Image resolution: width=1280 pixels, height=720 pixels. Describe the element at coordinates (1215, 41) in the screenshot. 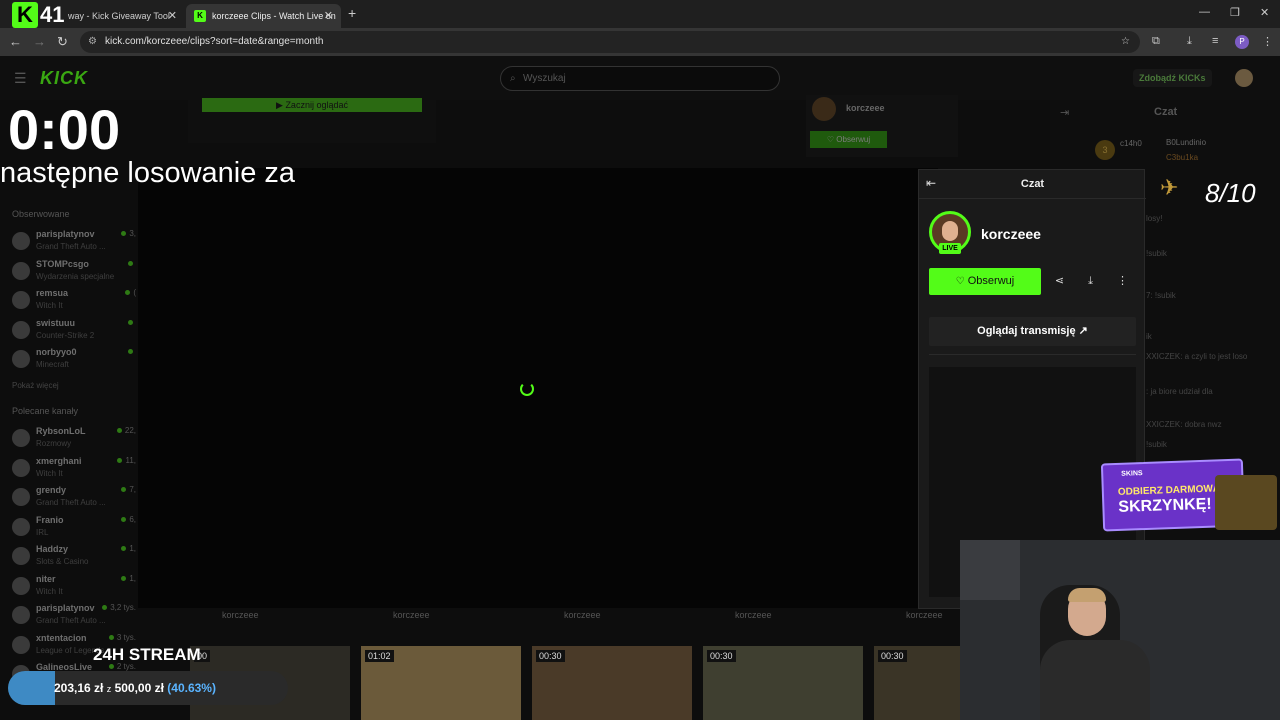

I see `media-control-icon: ≡` at that location.